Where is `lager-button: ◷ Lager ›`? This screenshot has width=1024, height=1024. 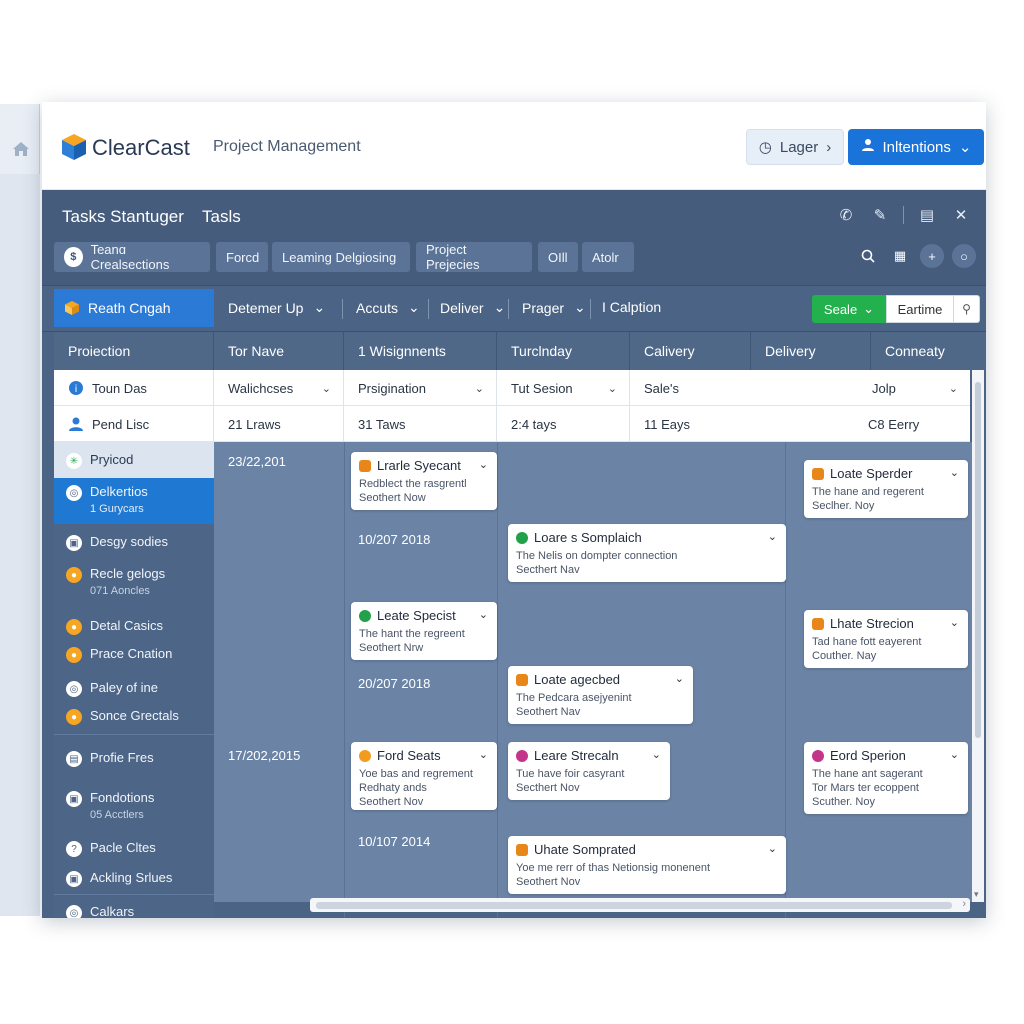
lager-button: ◷ Lager › is located at coordinates (795, 147).